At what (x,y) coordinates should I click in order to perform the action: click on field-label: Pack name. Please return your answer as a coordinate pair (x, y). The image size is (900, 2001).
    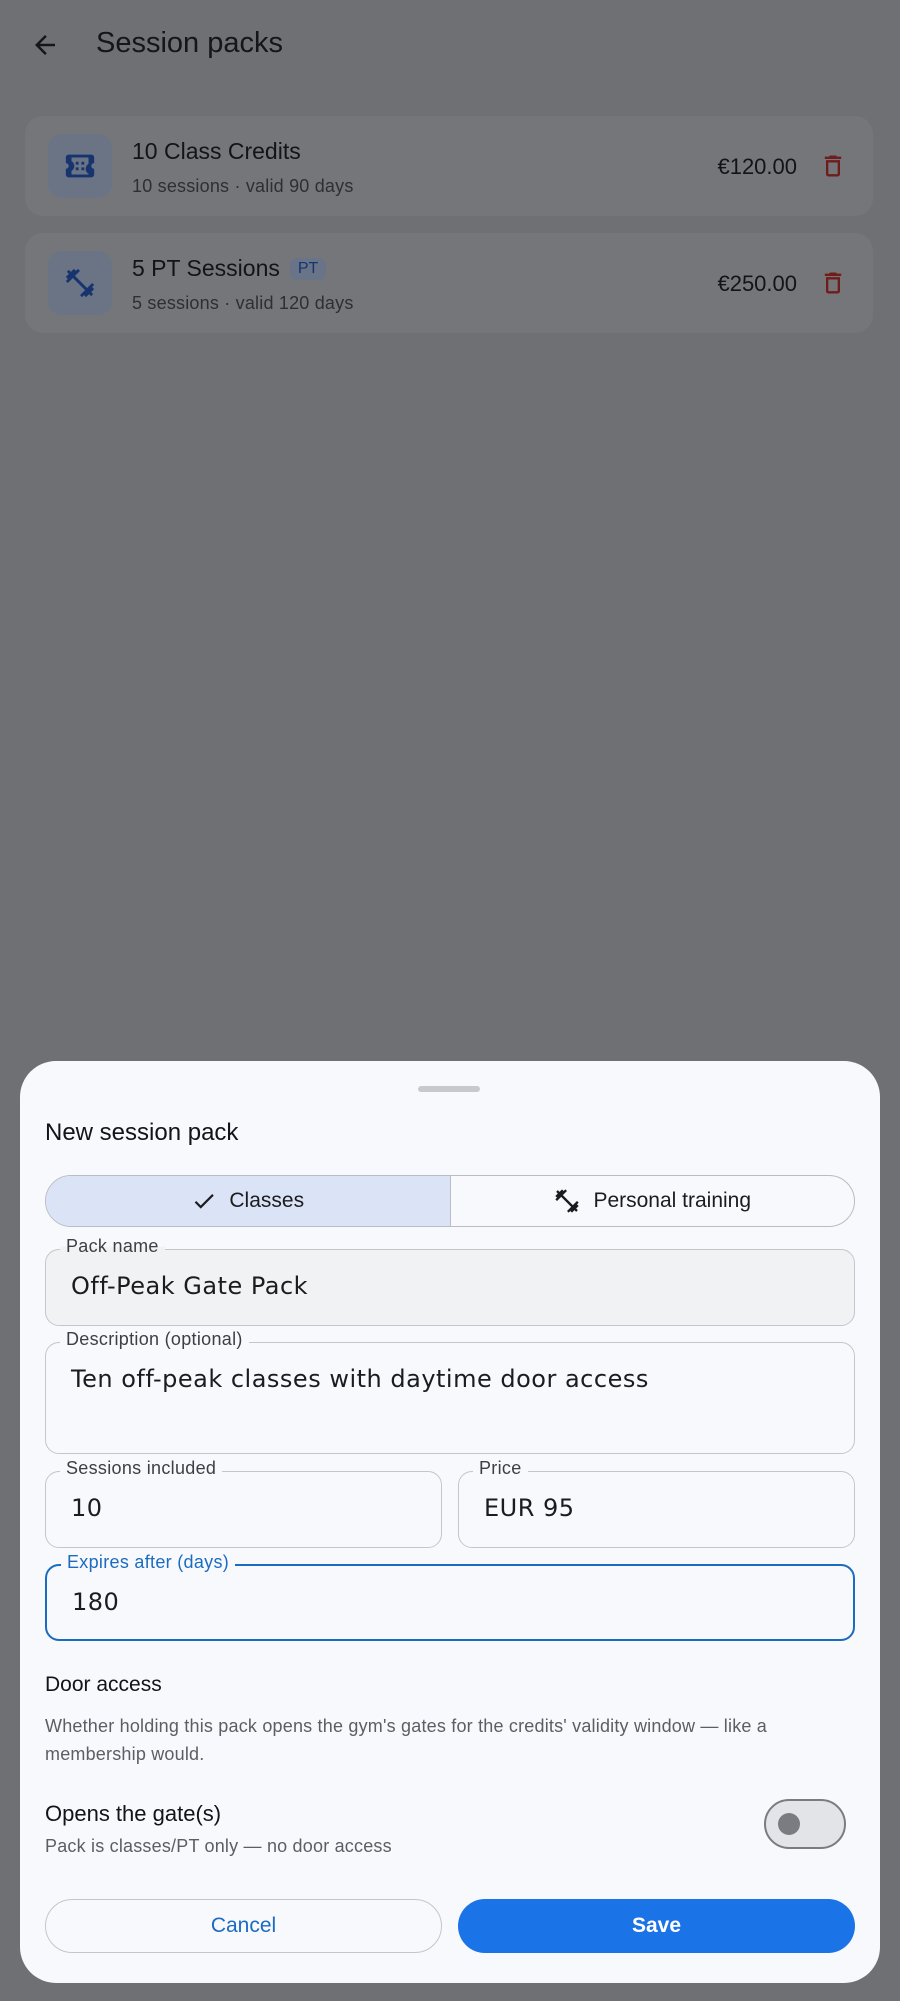
    Looking at the image, I should click on (112, 1246).